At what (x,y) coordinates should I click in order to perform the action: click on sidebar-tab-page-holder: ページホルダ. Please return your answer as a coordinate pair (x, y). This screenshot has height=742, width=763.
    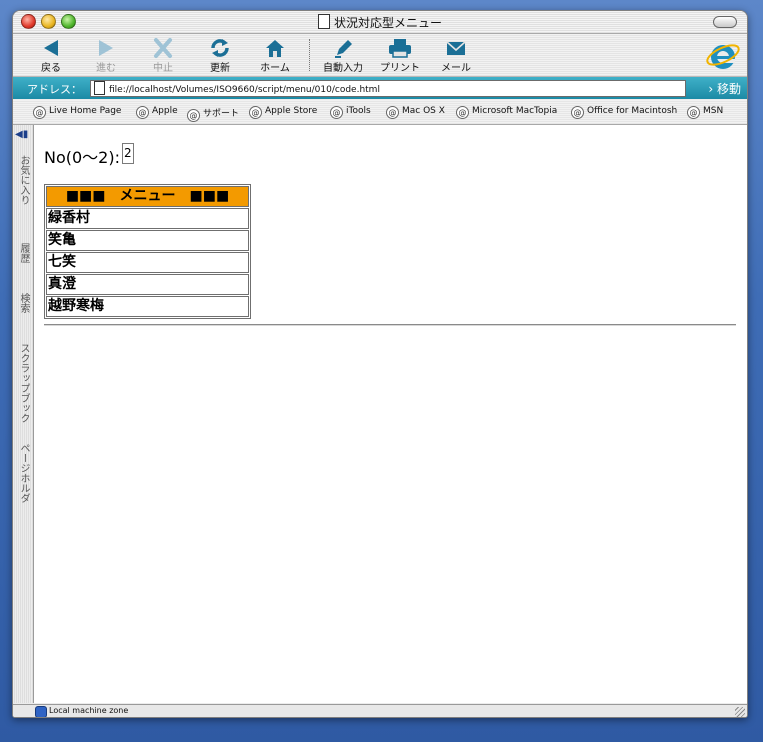
    Looking at the image, I should click on (23, 473).